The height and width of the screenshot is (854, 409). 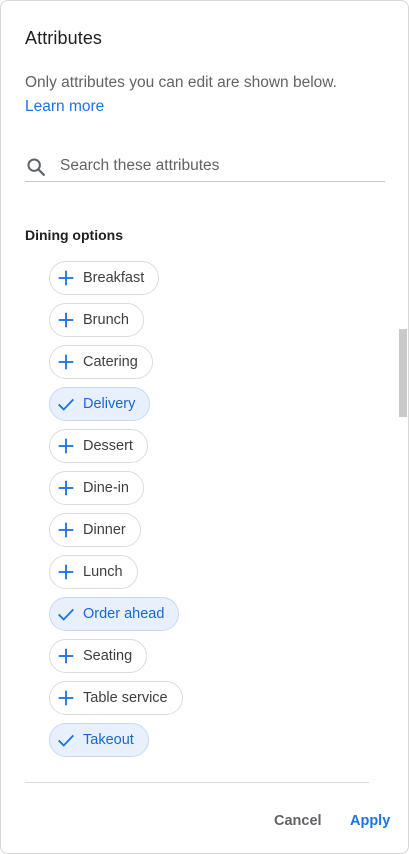 What do you see at coordinates (64, 107) in the screenshot?
I see `learn-more-link: Learn more` at bounding box center [64, 107].